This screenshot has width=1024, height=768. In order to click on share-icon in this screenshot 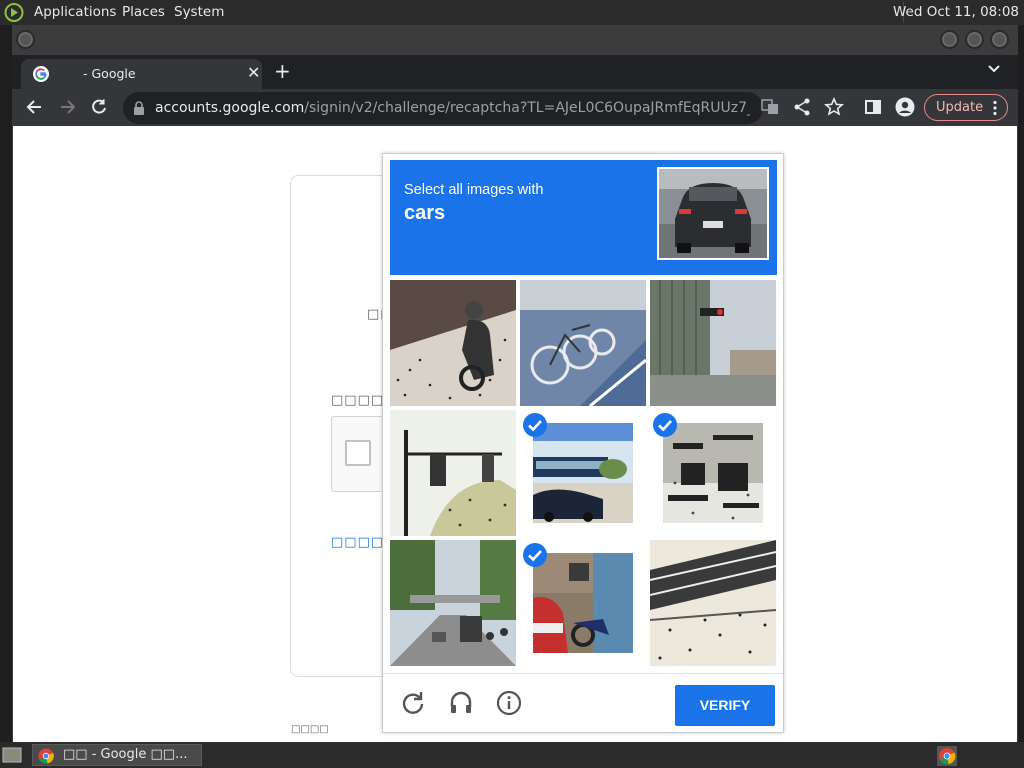, I will do `click(802, 107)`.